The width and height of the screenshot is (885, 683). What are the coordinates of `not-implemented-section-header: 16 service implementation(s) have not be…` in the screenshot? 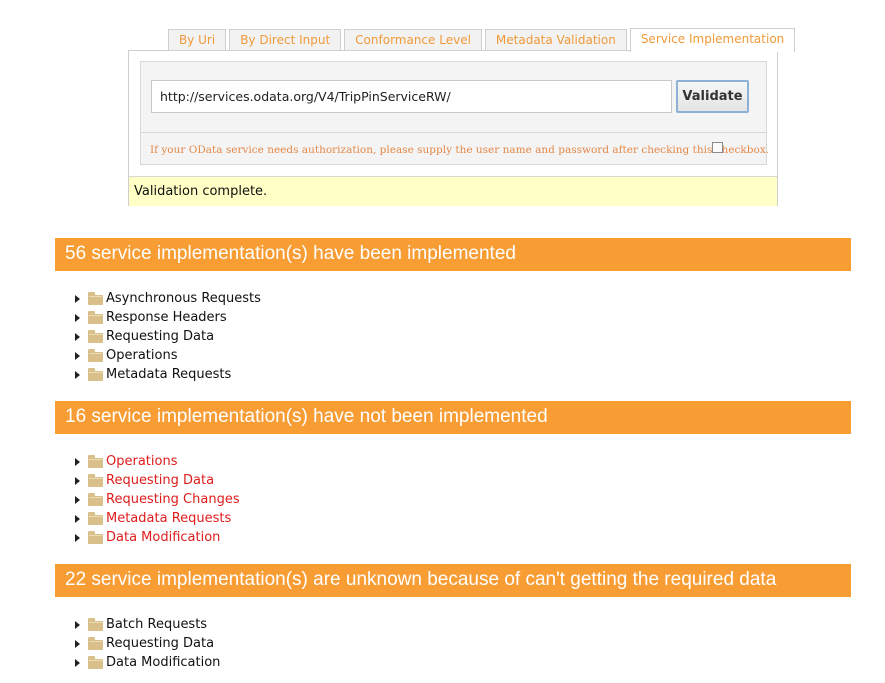 It's located at (453, 417).